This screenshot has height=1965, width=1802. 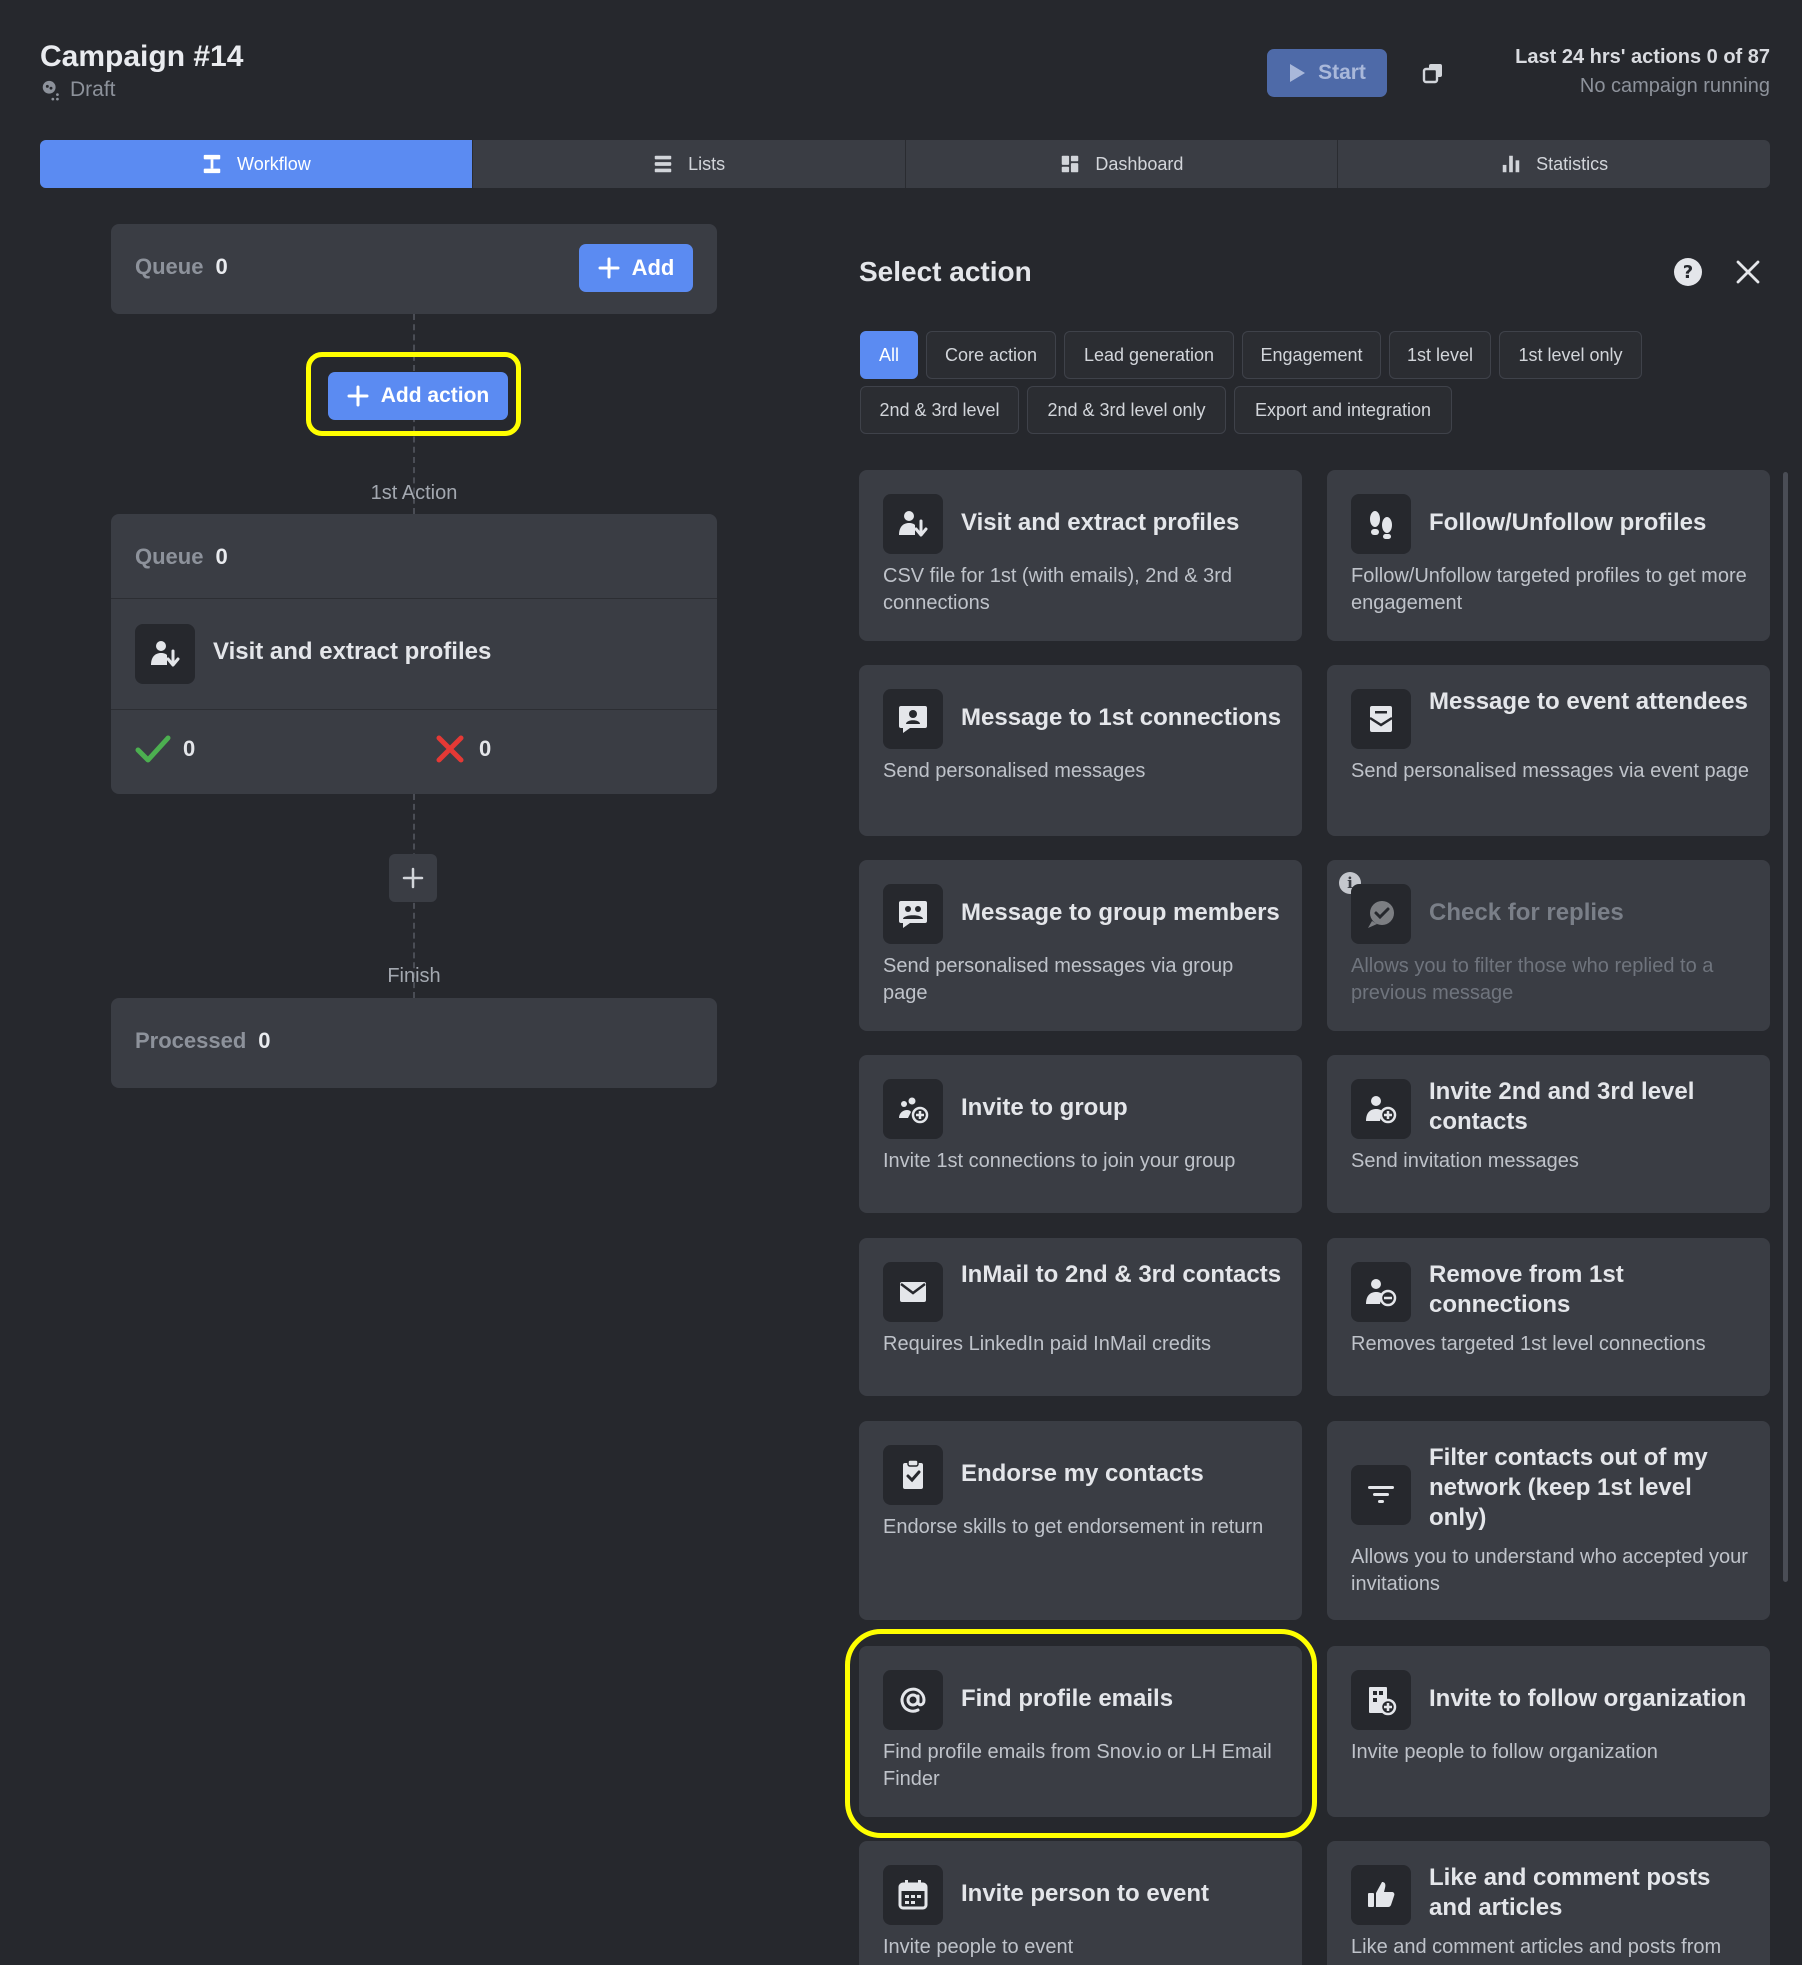 I want to click on add-action-highlight: Add action, so click(x=413, y=394).